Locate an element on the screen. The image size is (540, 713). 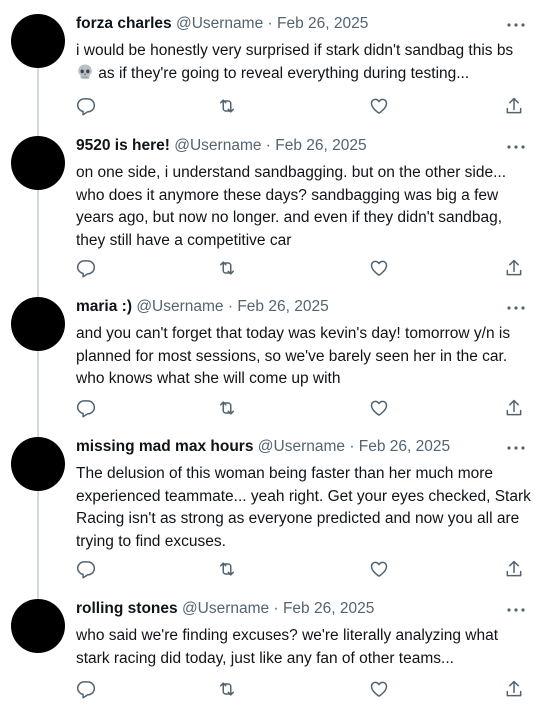
tweet-header: 9520 is here! @Username · Feb 26, 2025 is located at coordinates (221, 146).